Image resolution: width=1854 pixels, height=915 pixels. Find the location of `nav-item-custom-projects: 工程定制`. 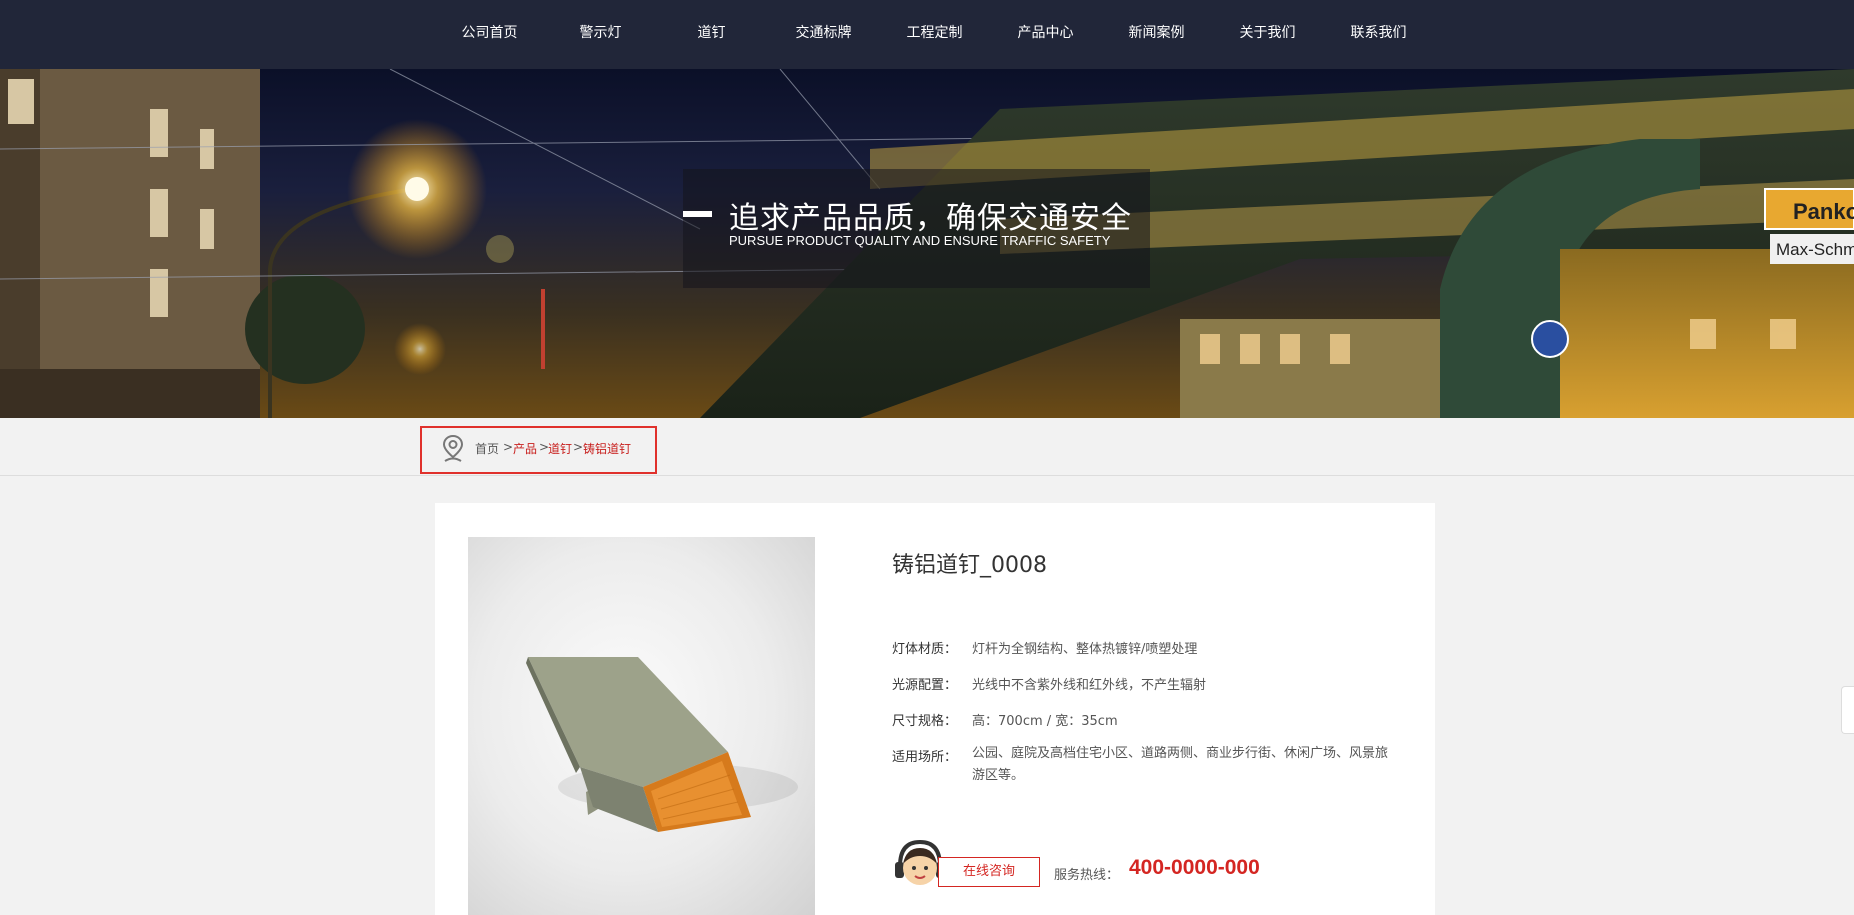

nav-item-custom-projects: 工程定制 is located at coordinates (934, 34).